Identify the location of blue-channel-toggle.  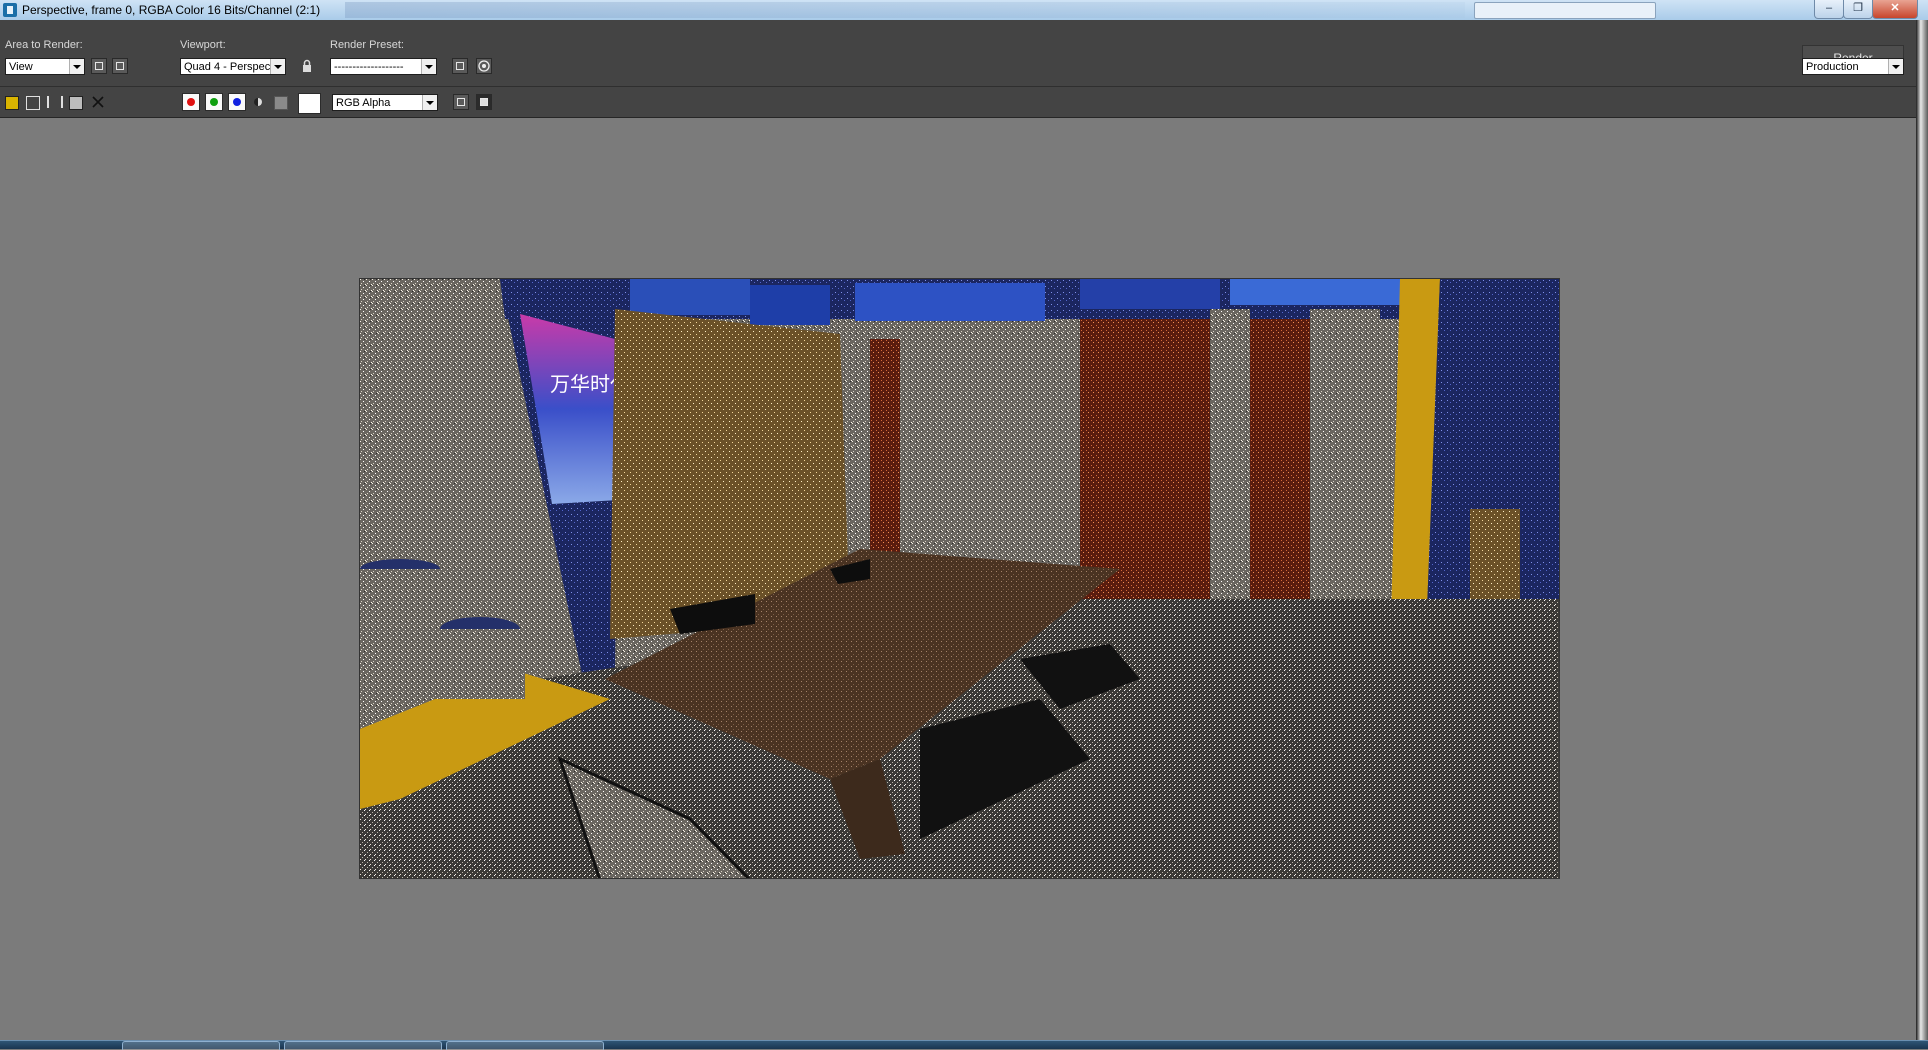
(237, 102).